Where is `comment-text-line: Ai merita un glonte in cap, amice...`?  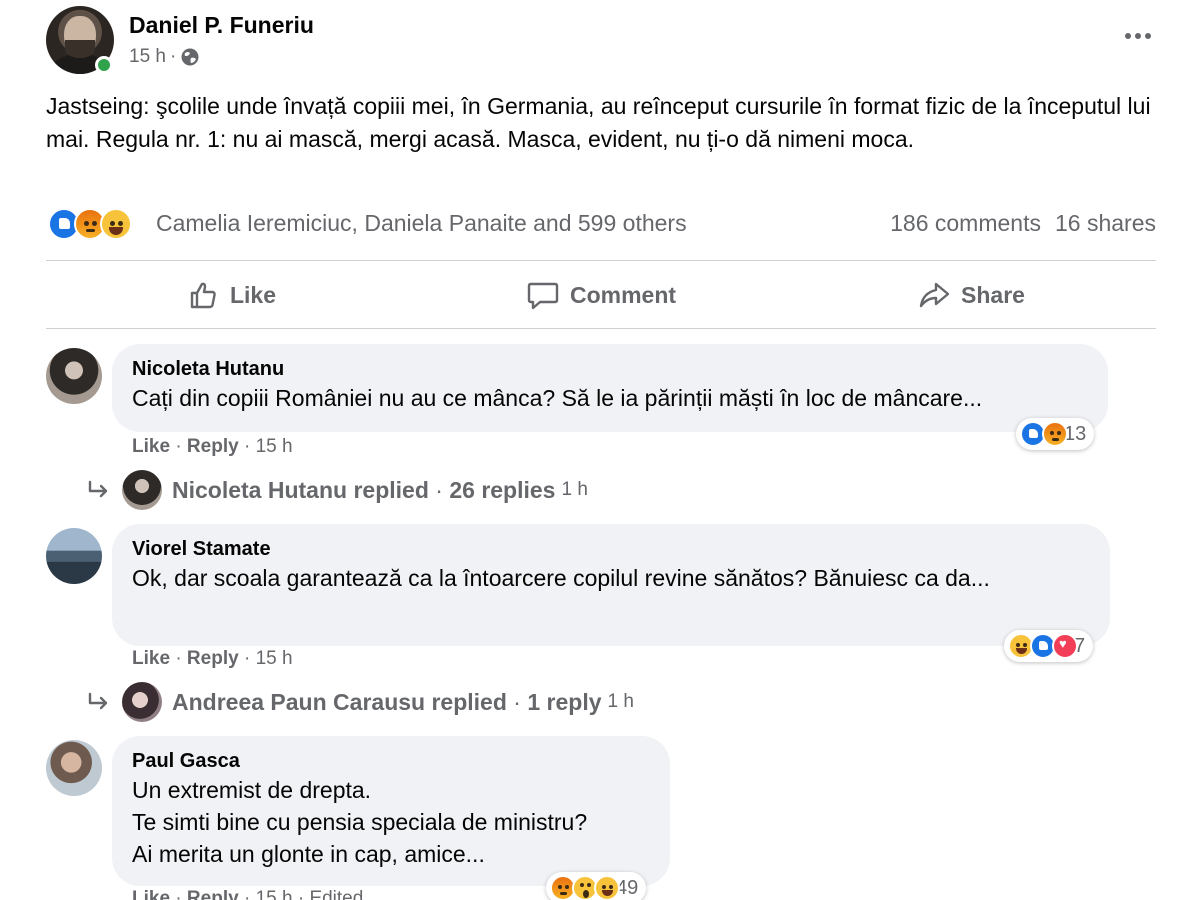
comment-text-line: Ai merita un glonte in cap, amice... is located at coordinates (308, 854).